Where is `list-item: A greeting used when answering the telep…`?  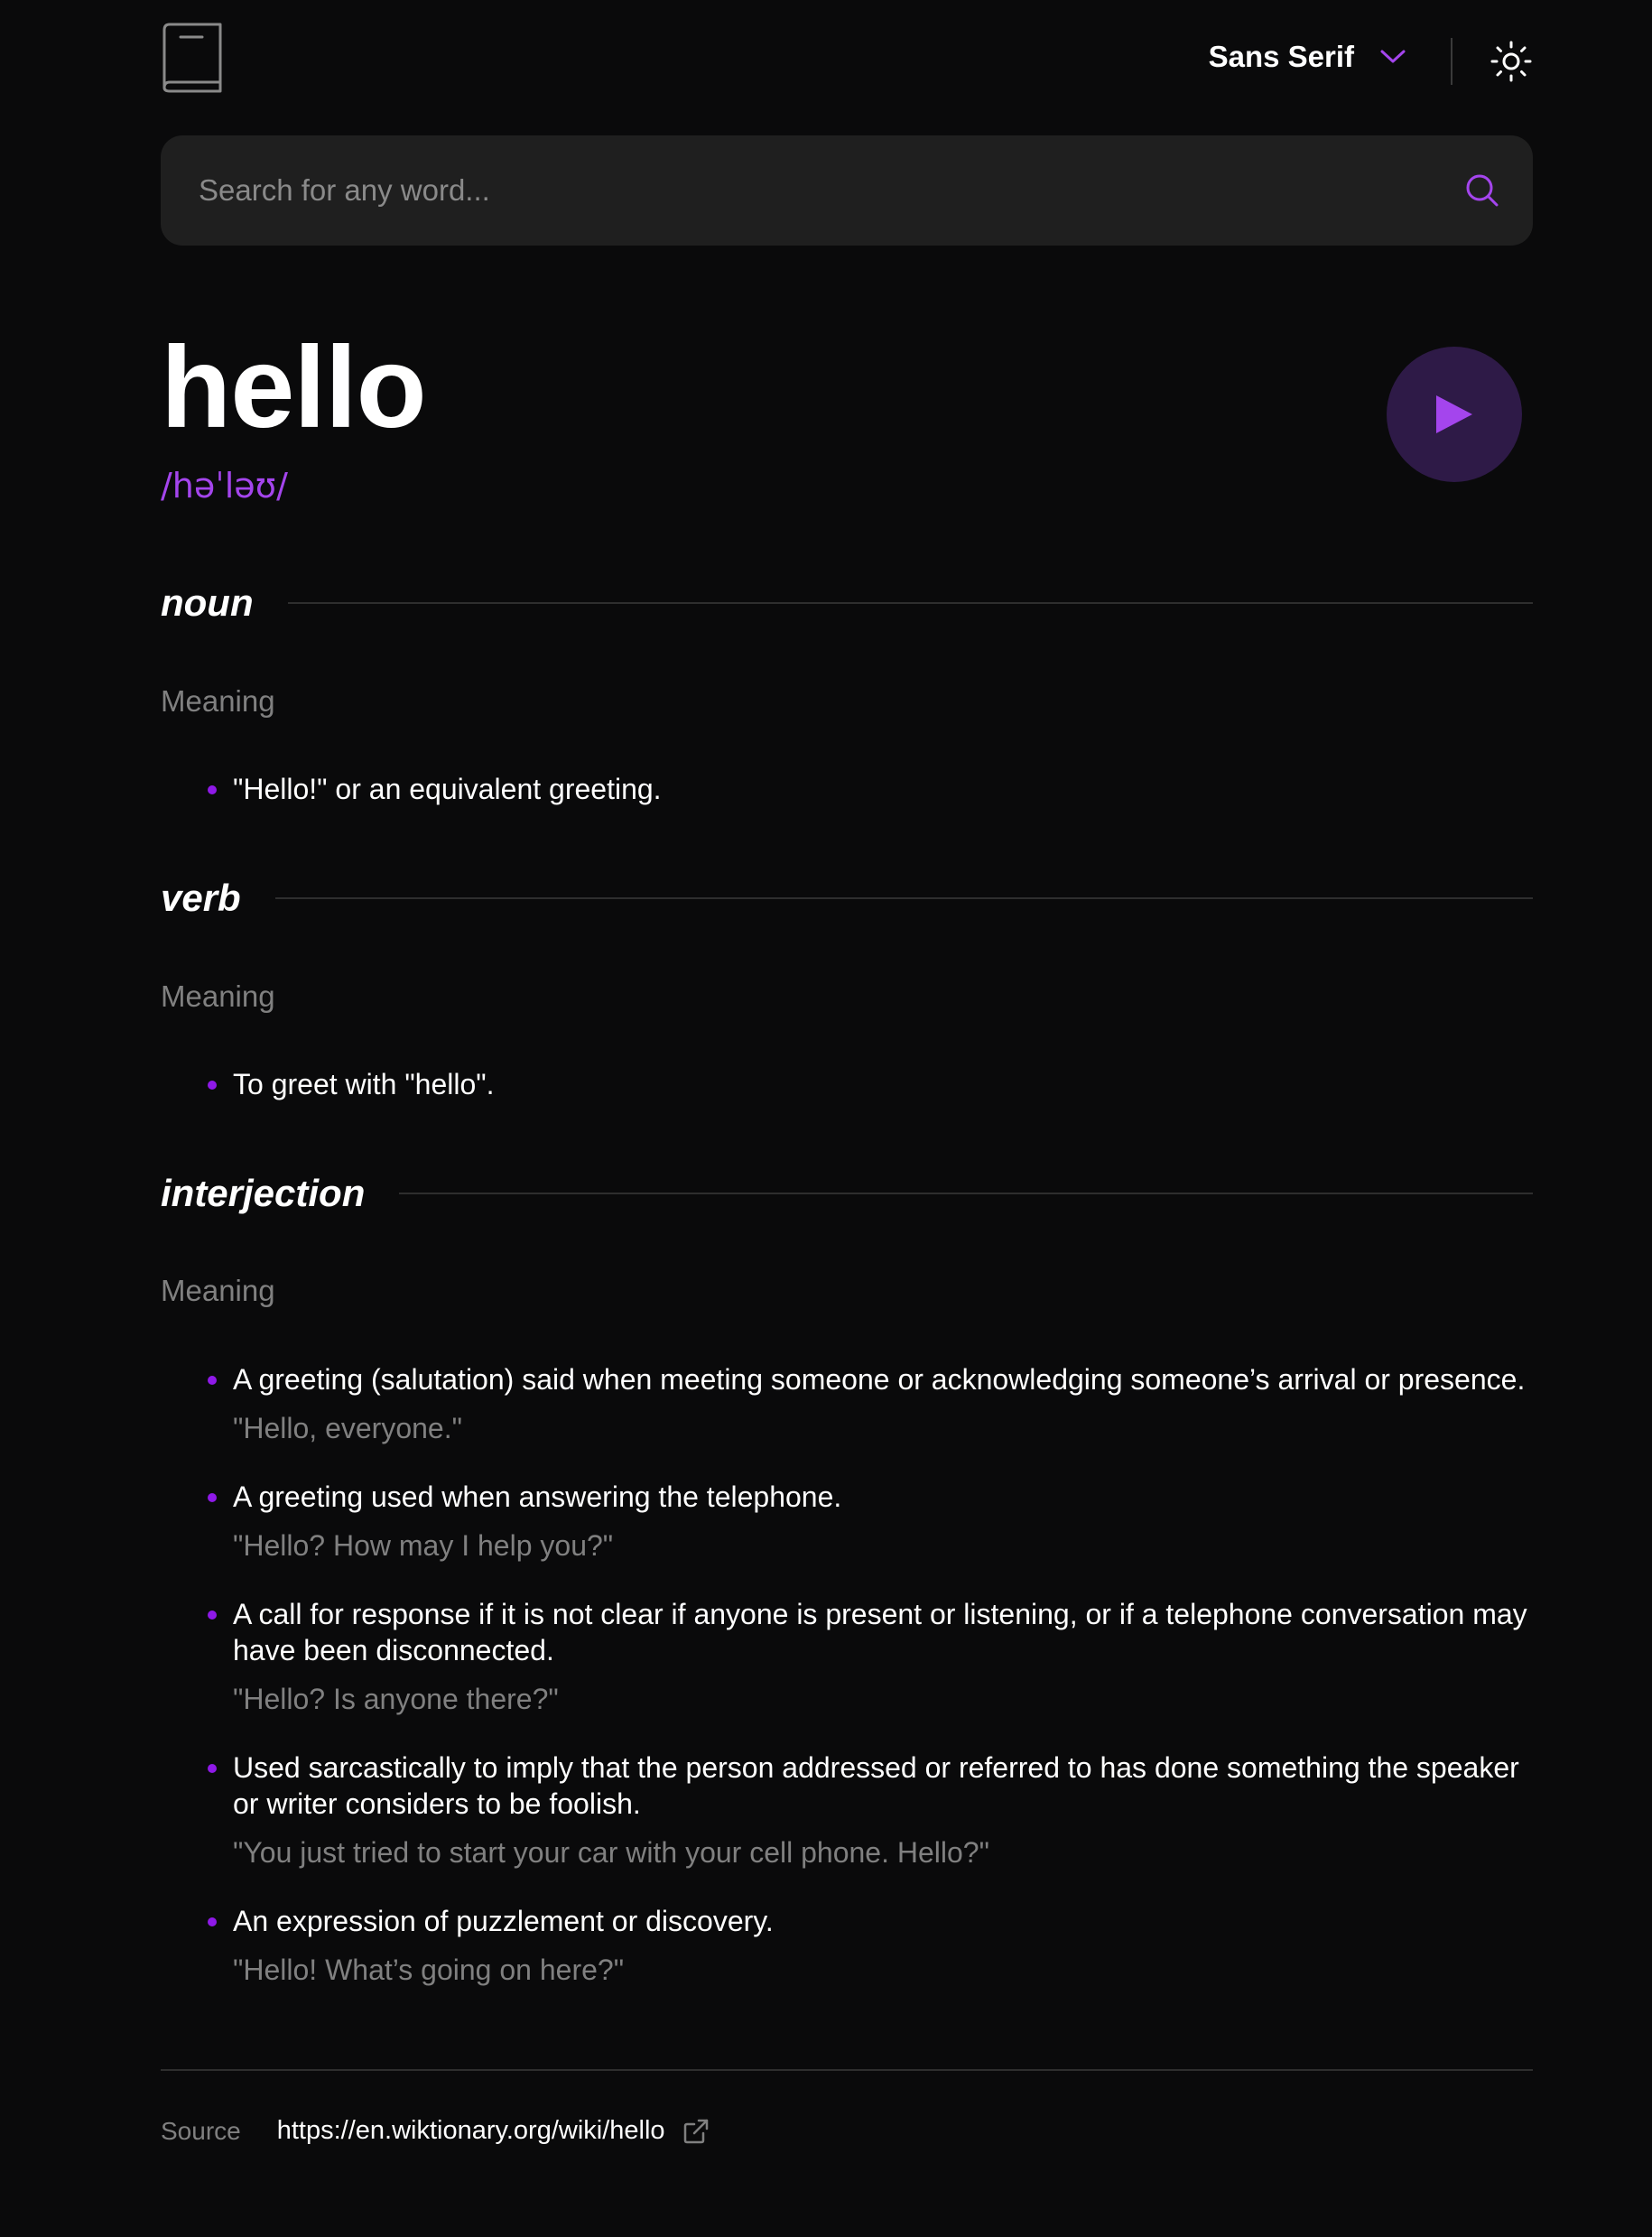
list-item: A greeting used when answering the telep… is located at coordinates (847, 1521).